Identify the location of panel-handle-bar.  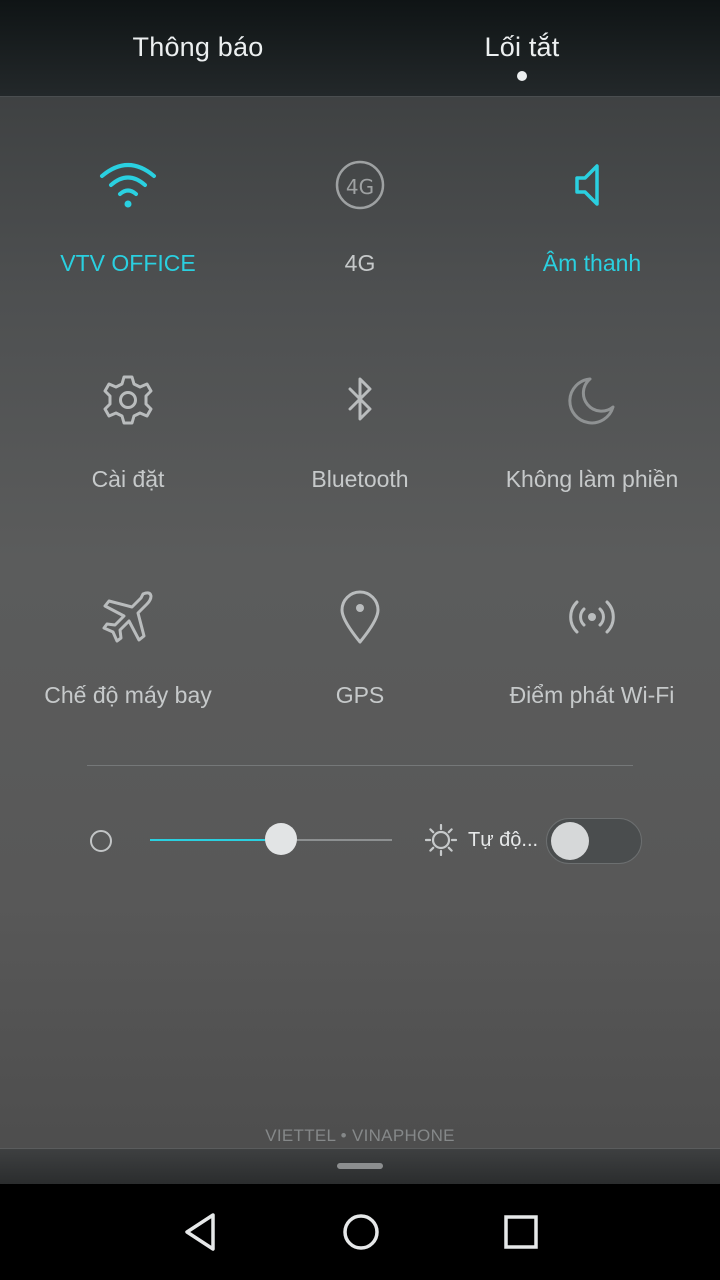
(360, 1166).